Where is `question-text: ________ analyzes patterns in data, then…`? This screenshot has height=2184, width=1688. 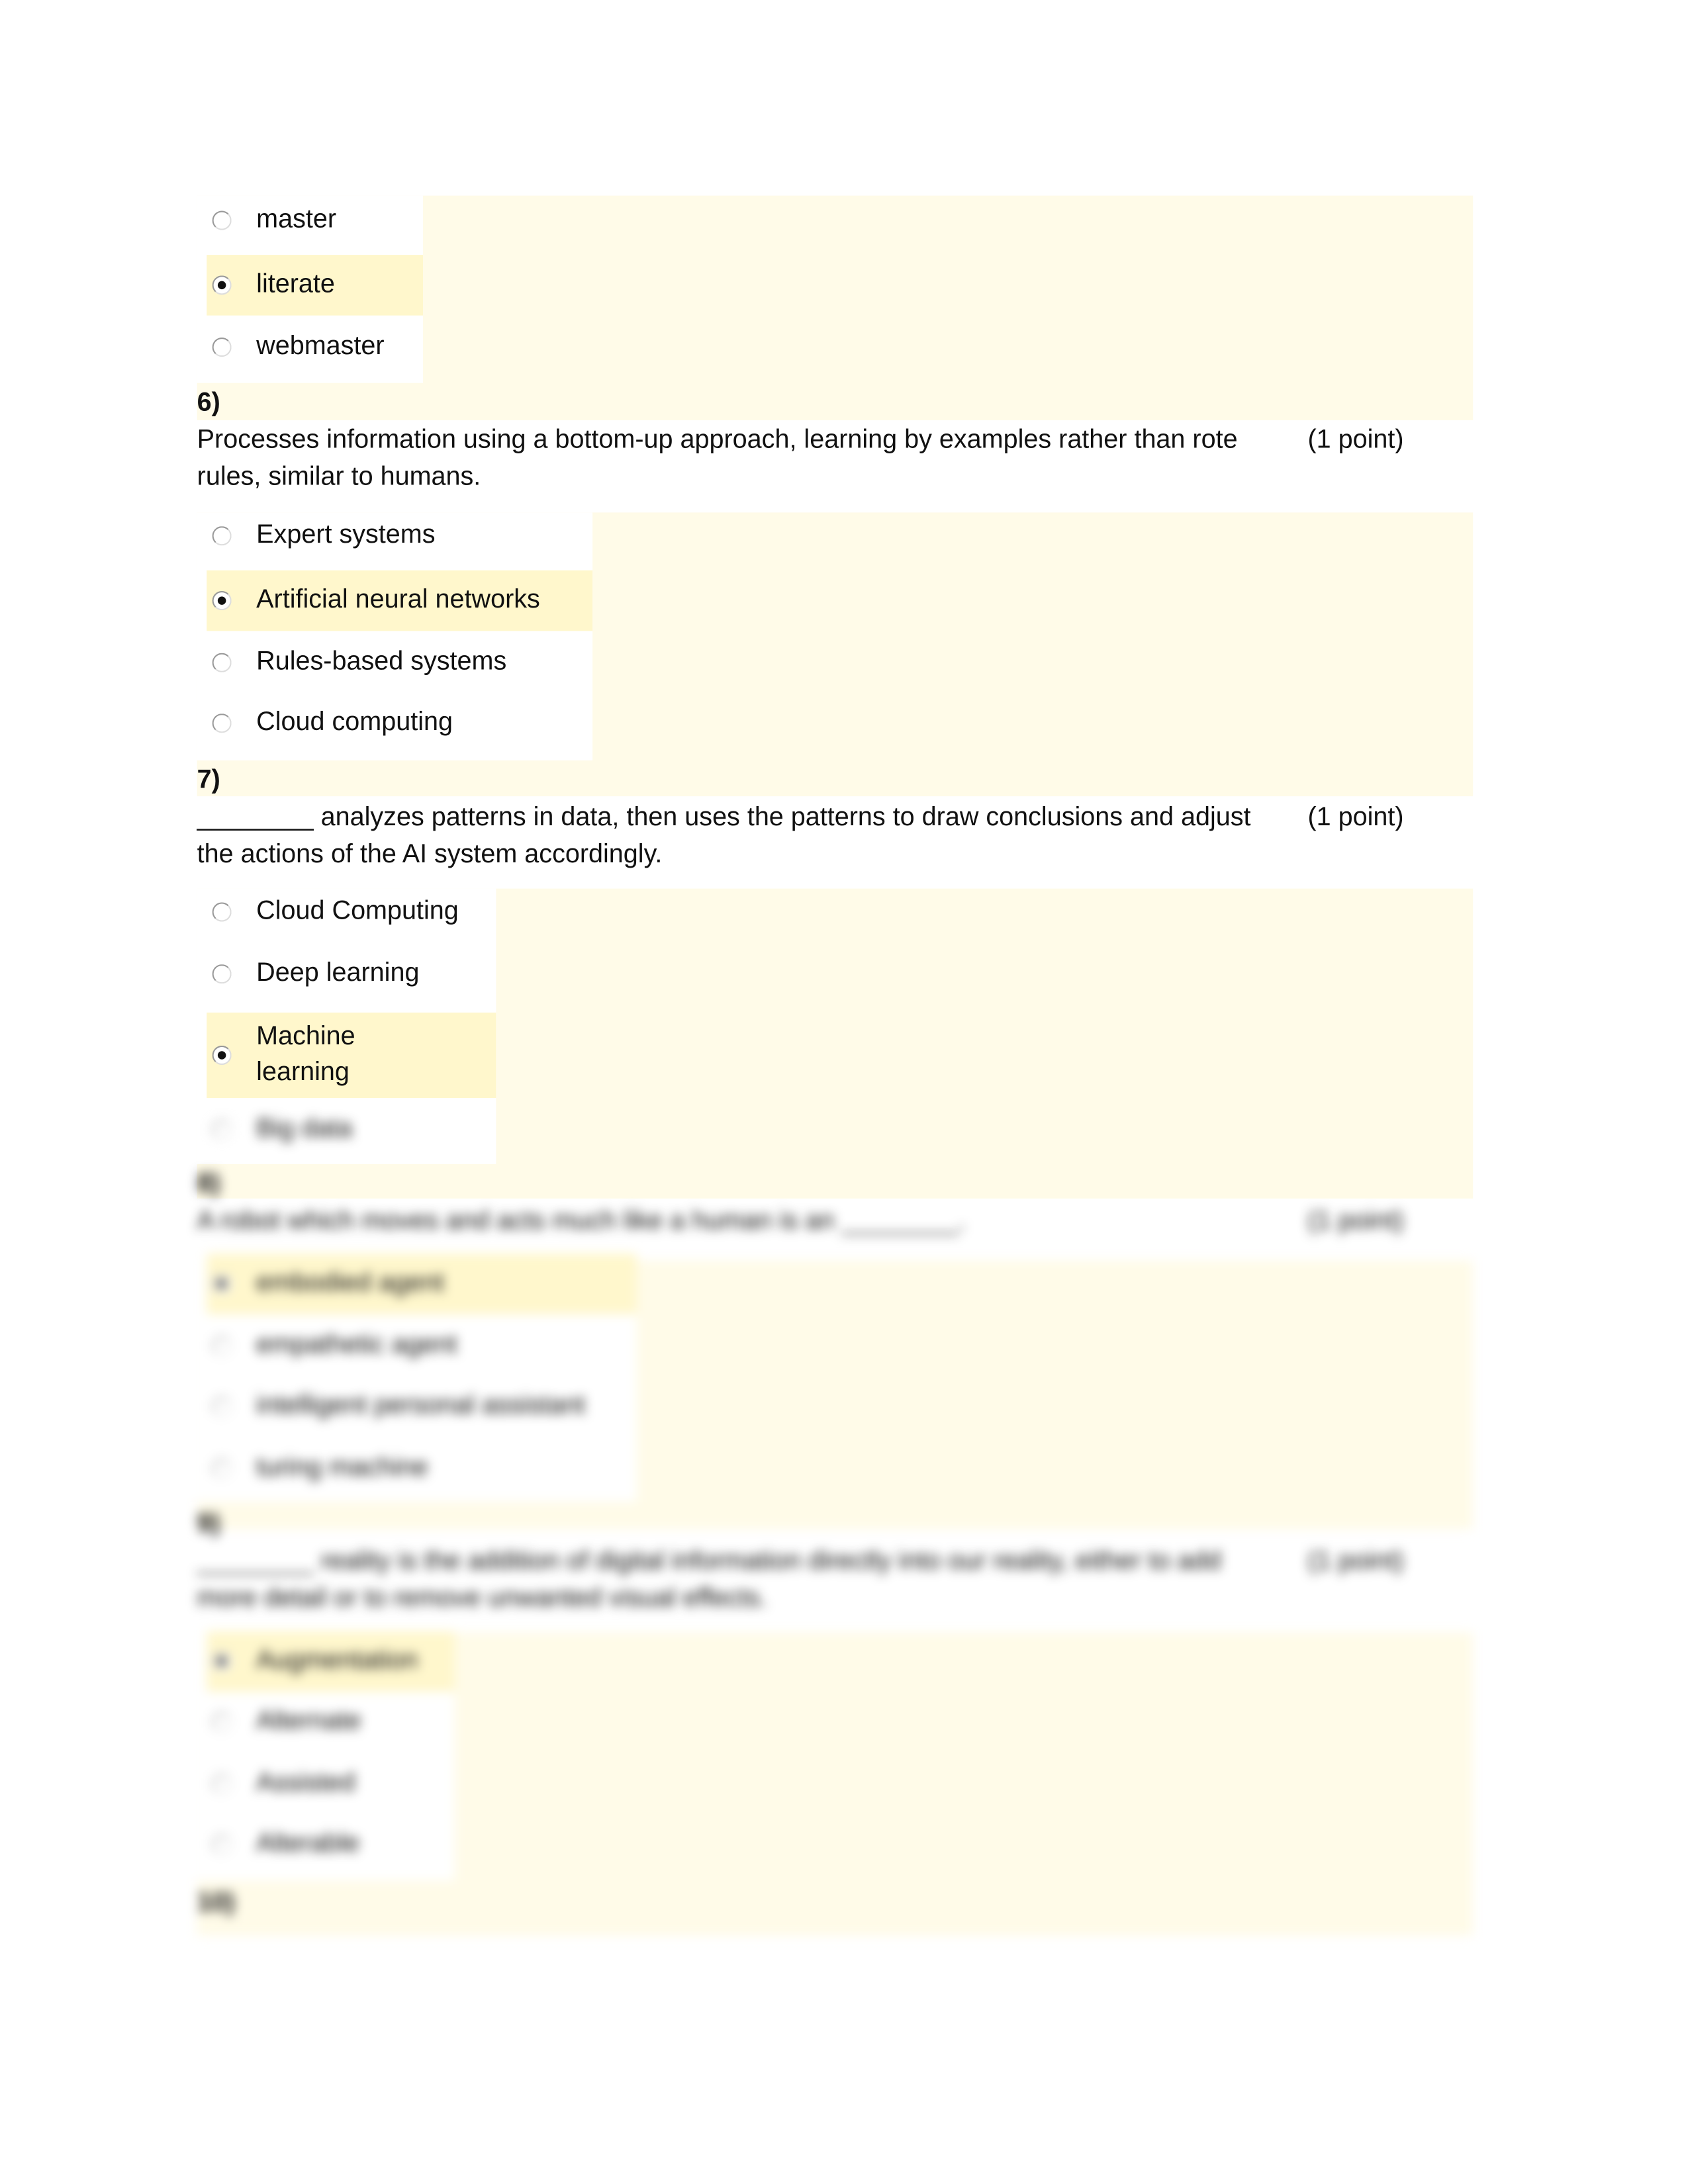 question-text: ________ analyzes patterns in data, then… is located at coordinates (724, 836).